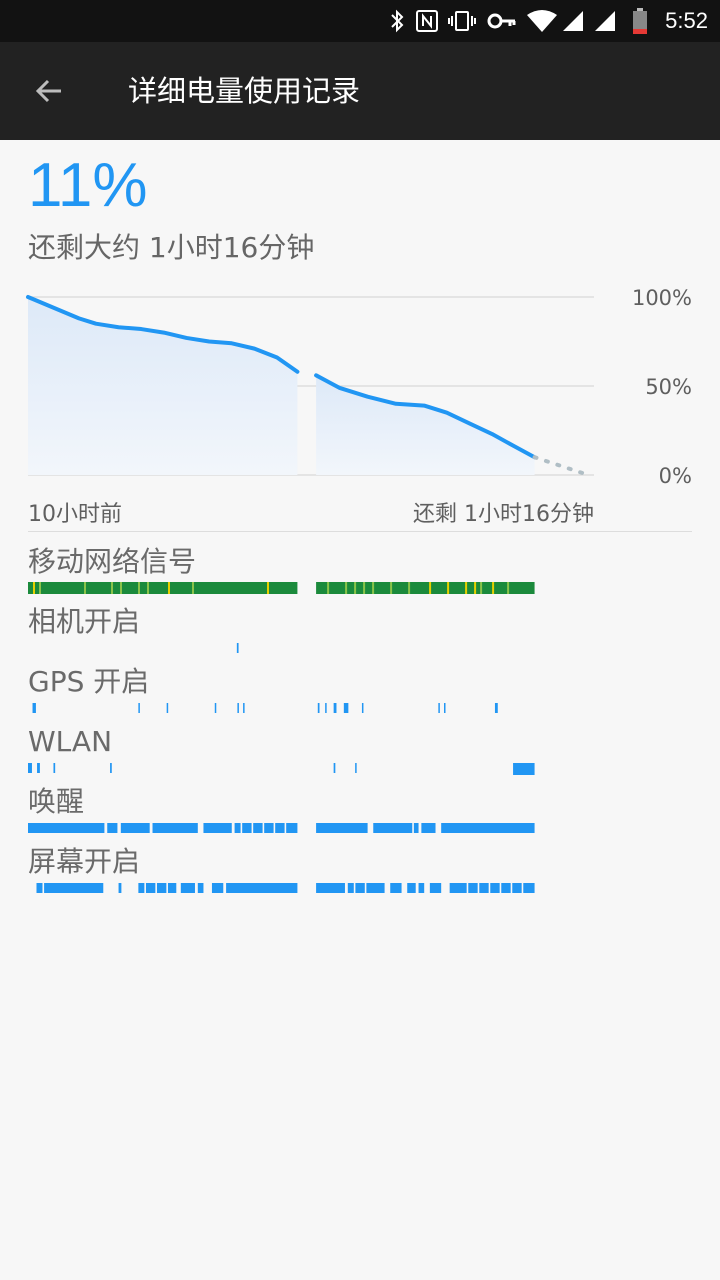 The width and height of the screenshot is (720, 1280). What do you see at coordinates (662, 298) in the screenshot?
I see `y-tick-label: 100%` at bounding box center [662, 298].